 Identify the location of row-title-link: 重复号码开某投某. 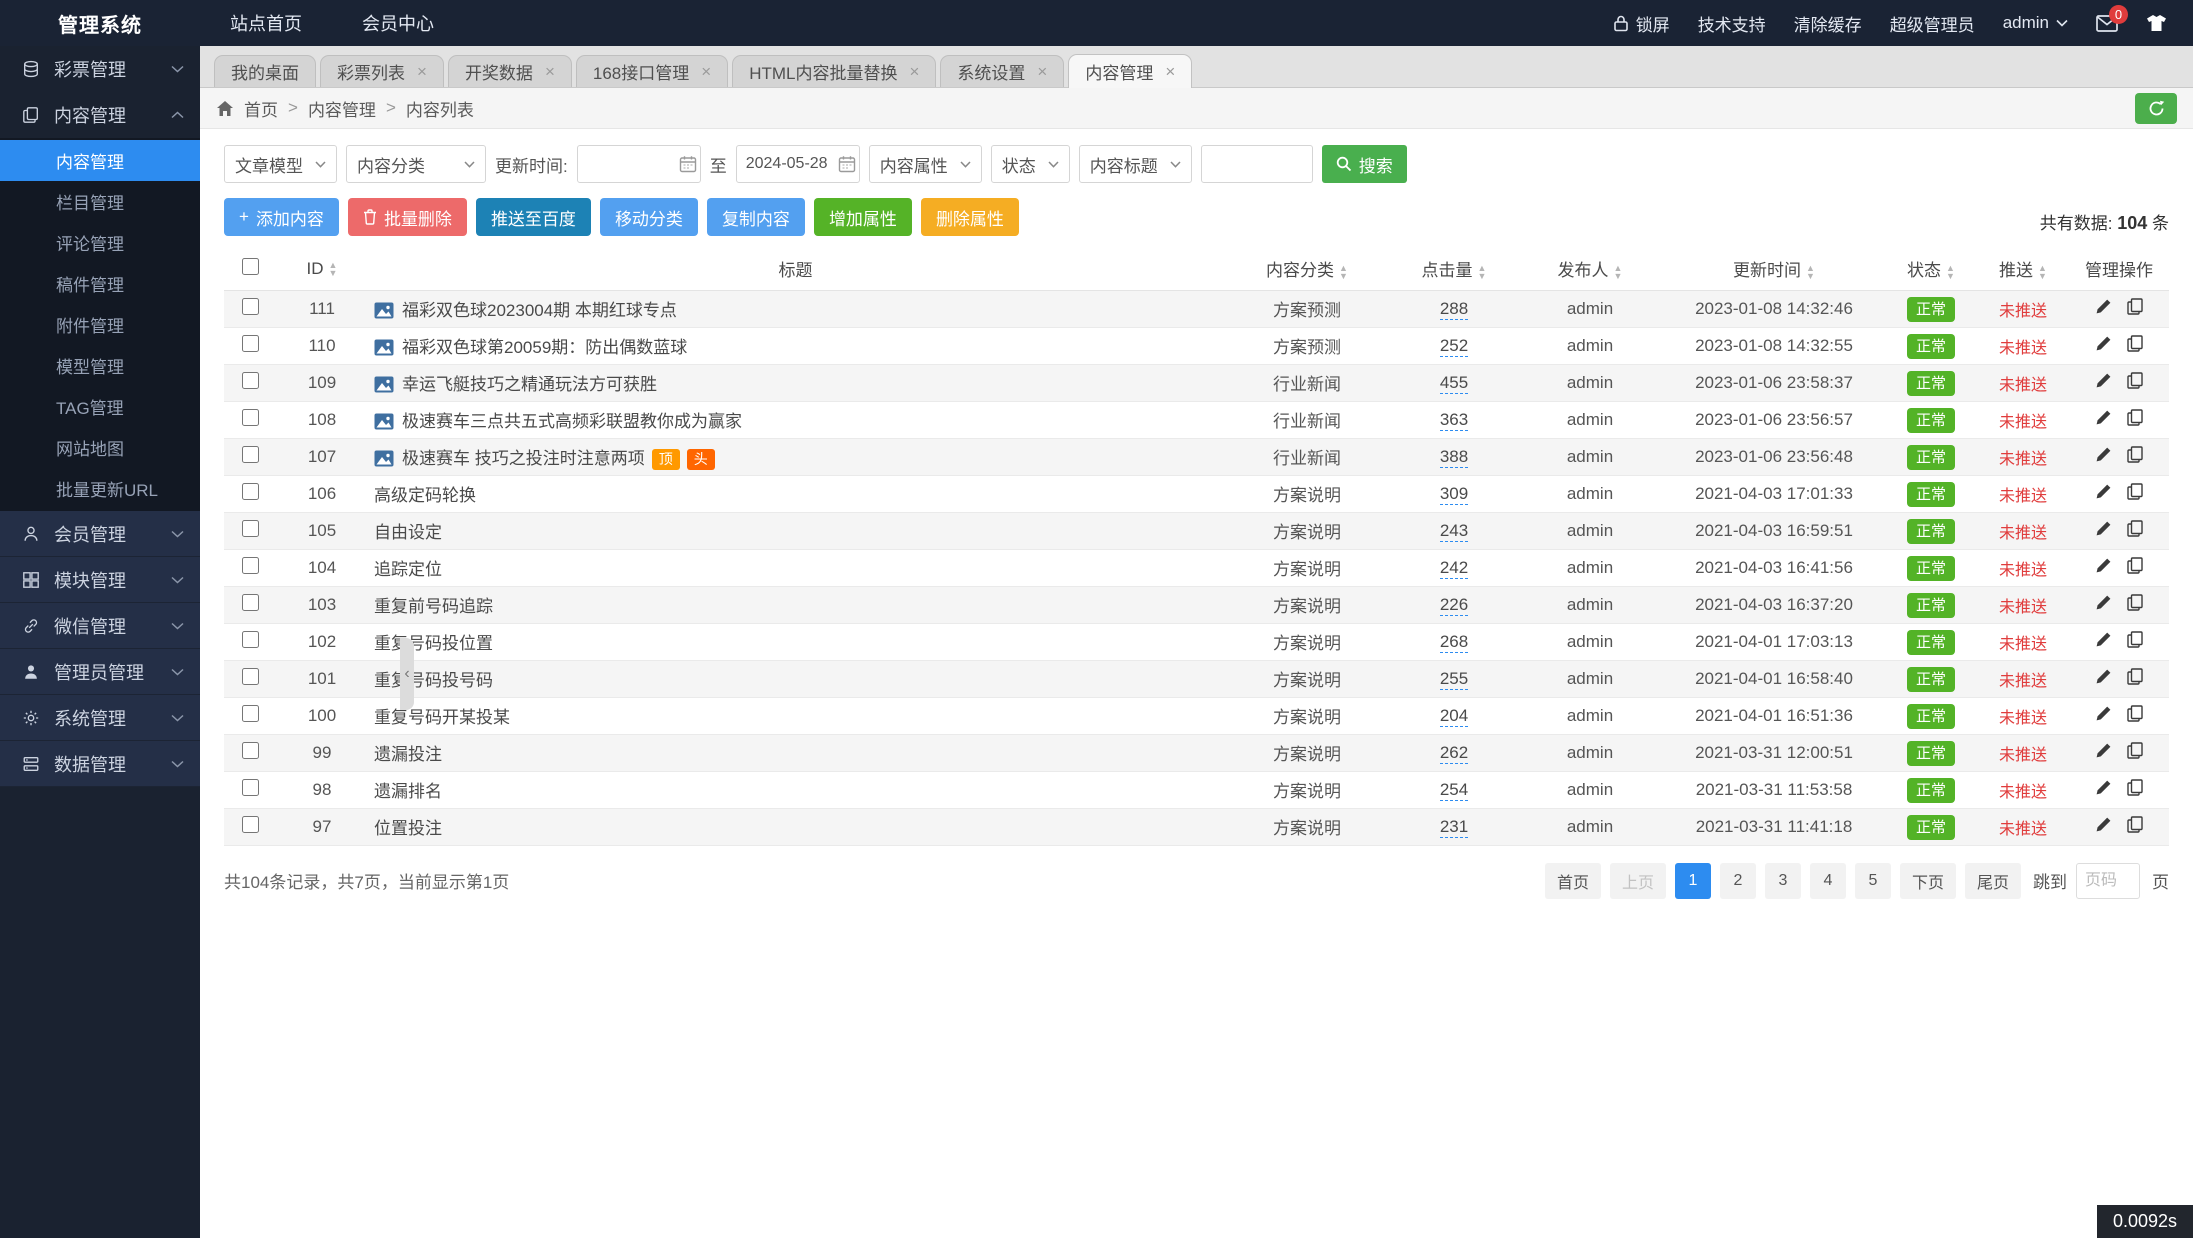
(442, 717).